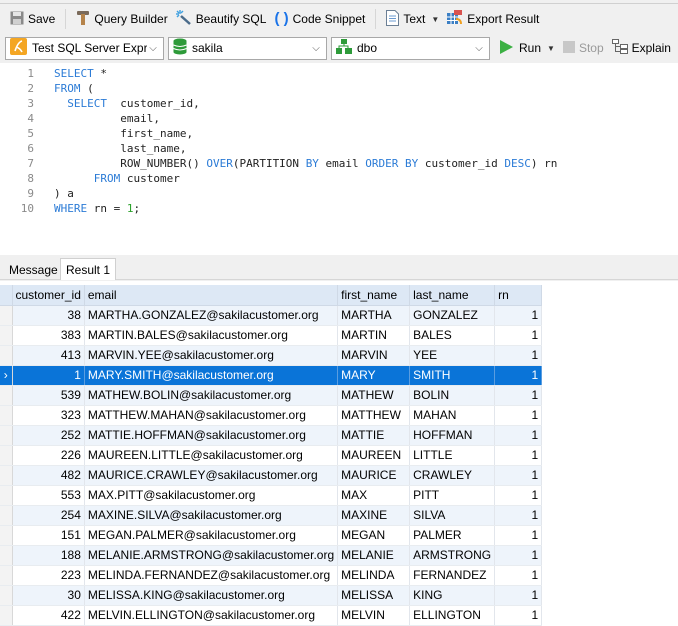 The height and width of the screenshot is (626, 678). I want to click on cell-customer-id: 383, so click(48, 335).